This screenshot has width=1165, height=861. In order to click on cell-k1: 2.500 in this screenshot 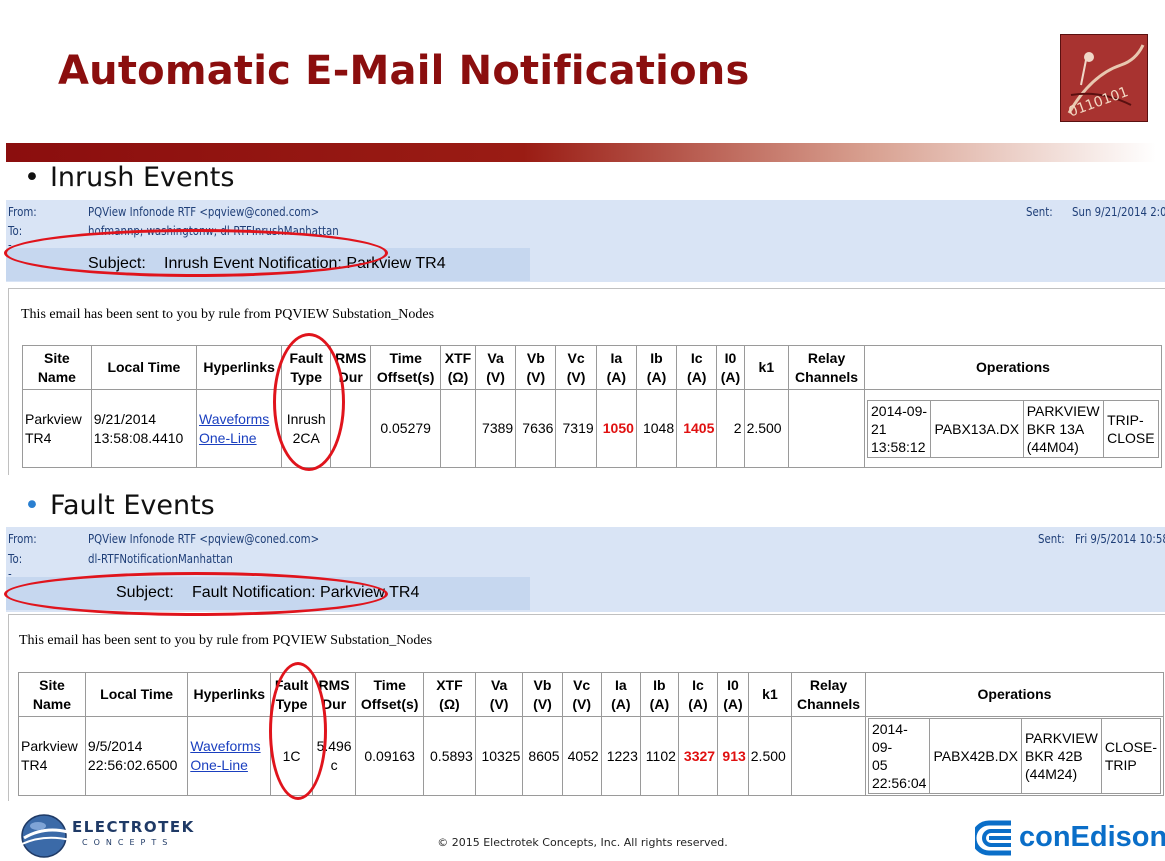, I will do `click(770, 756)`.